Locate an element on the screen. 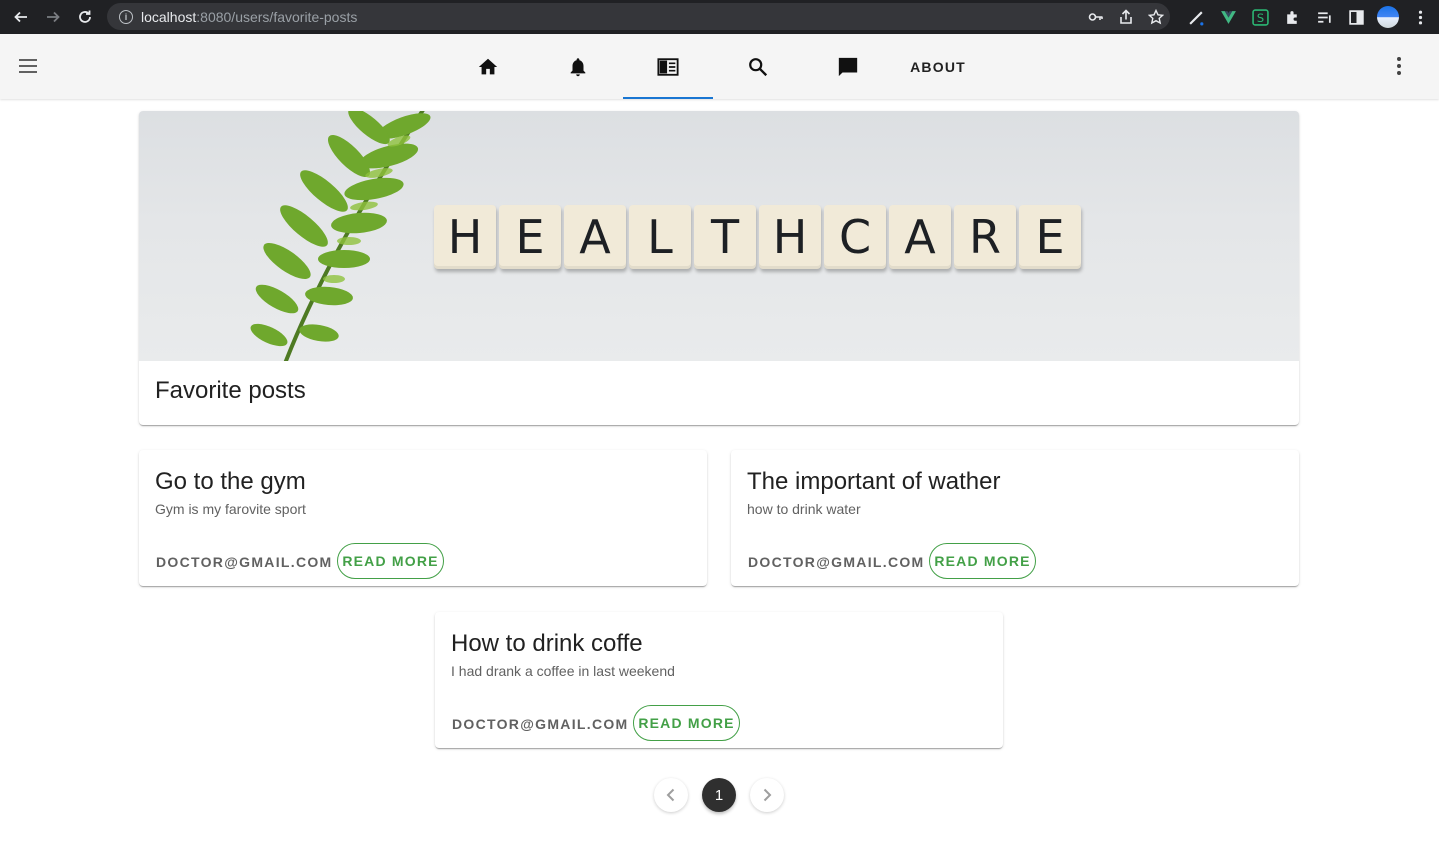  bell-icon is located at coordinates (578, 66).